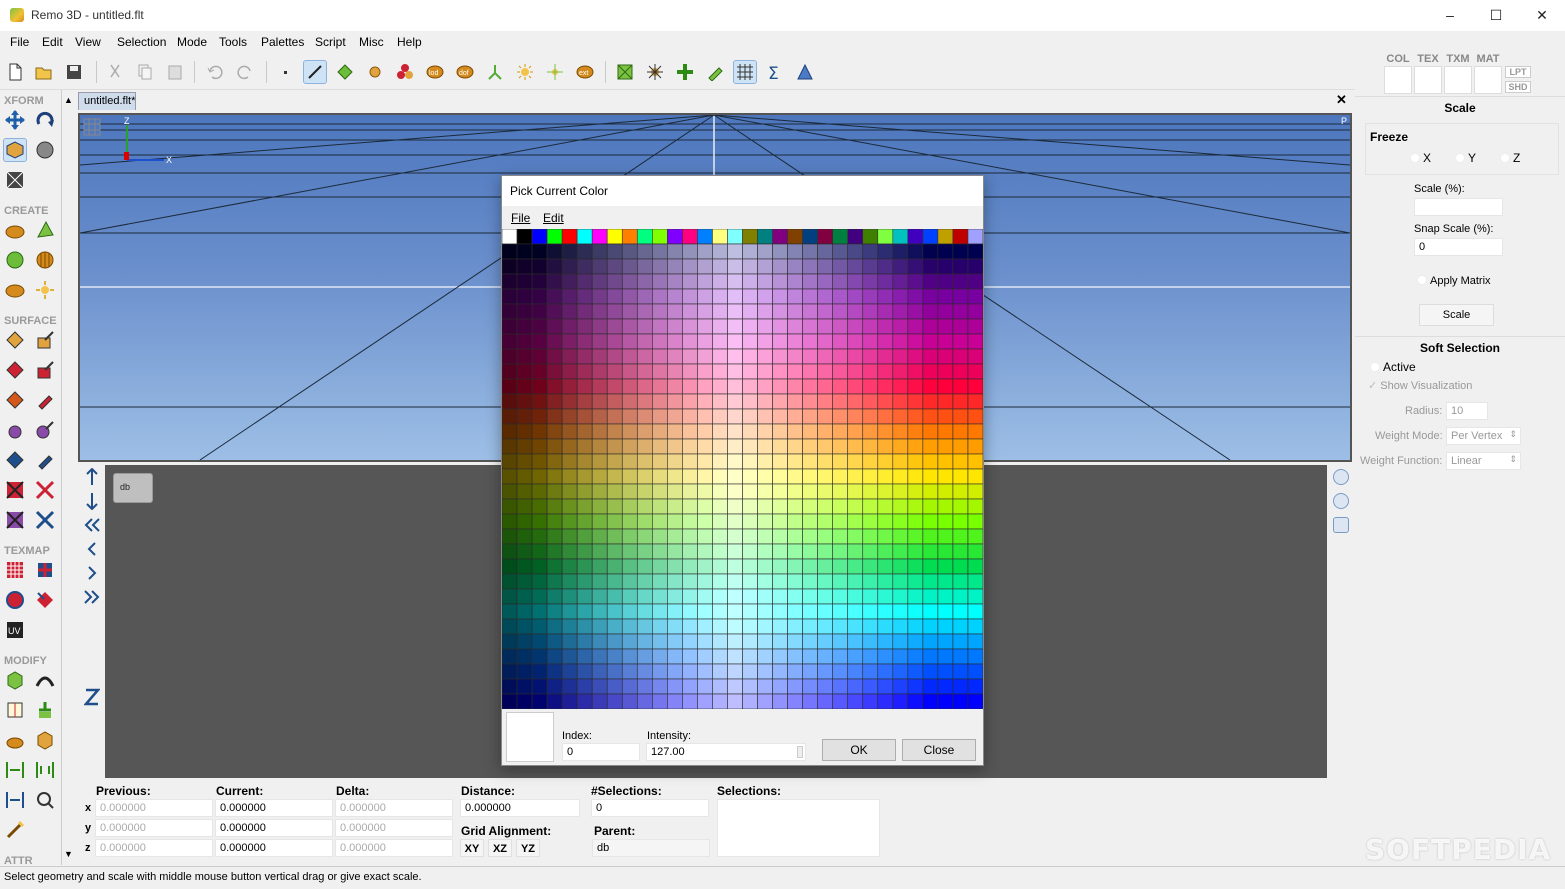  What do you see at coordinates (798, 828) in the screenshot?
I see `selections-list` at bounding box center [798, 828].